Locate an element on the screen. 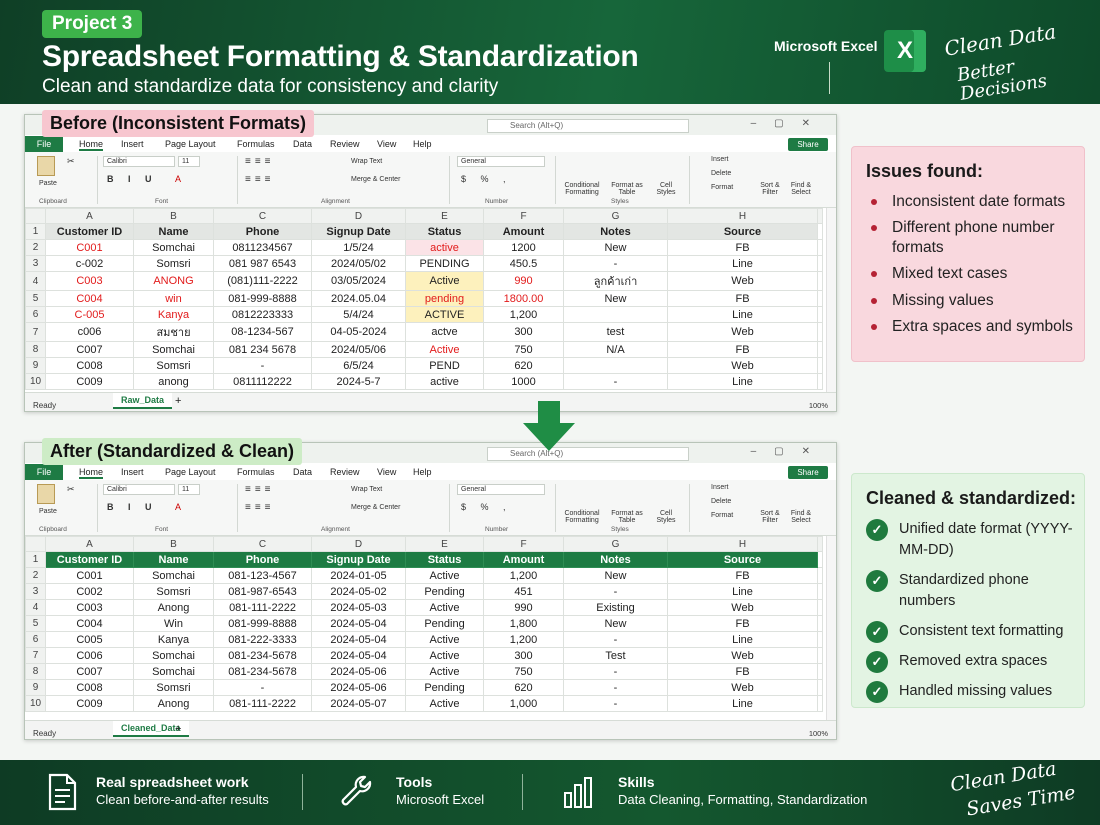  font-select: Calibri is located at coordinates (139, 161).